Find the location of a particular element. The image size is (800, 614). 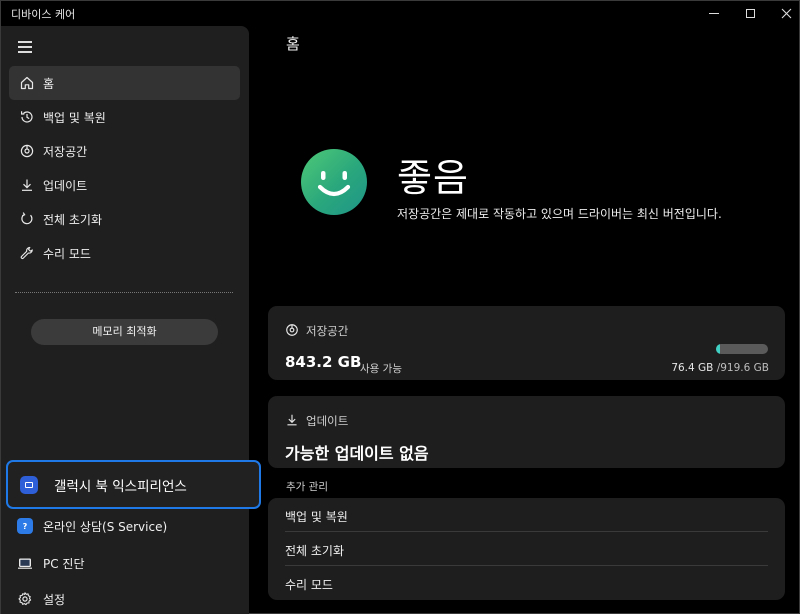

sidebar-item-label: 수리 모드 is located at coordinates (67, 254).